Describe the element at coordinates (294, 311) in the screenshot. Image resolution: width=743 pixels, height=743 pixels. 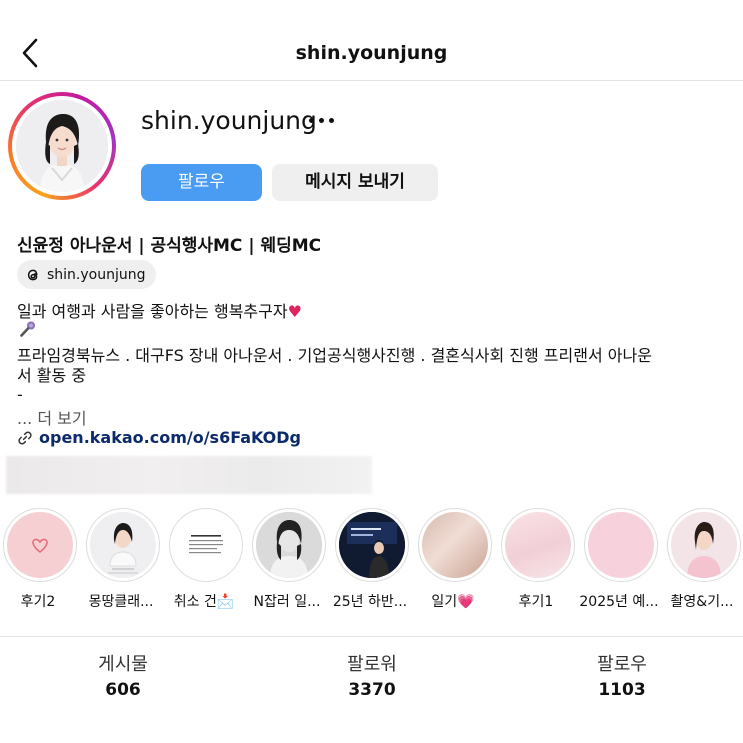
I see `heart-emoji: ♥` at that location.